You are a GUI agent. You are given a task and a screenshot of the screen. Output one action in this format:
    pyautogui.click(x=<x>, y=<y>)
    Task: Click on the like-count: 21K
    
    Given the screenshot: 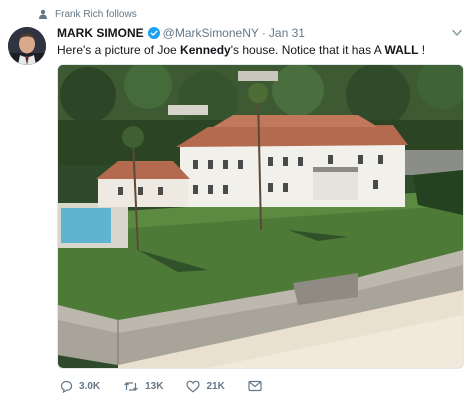 What is the action you would take?
    pyautogui.click(x=215, y=386)
    